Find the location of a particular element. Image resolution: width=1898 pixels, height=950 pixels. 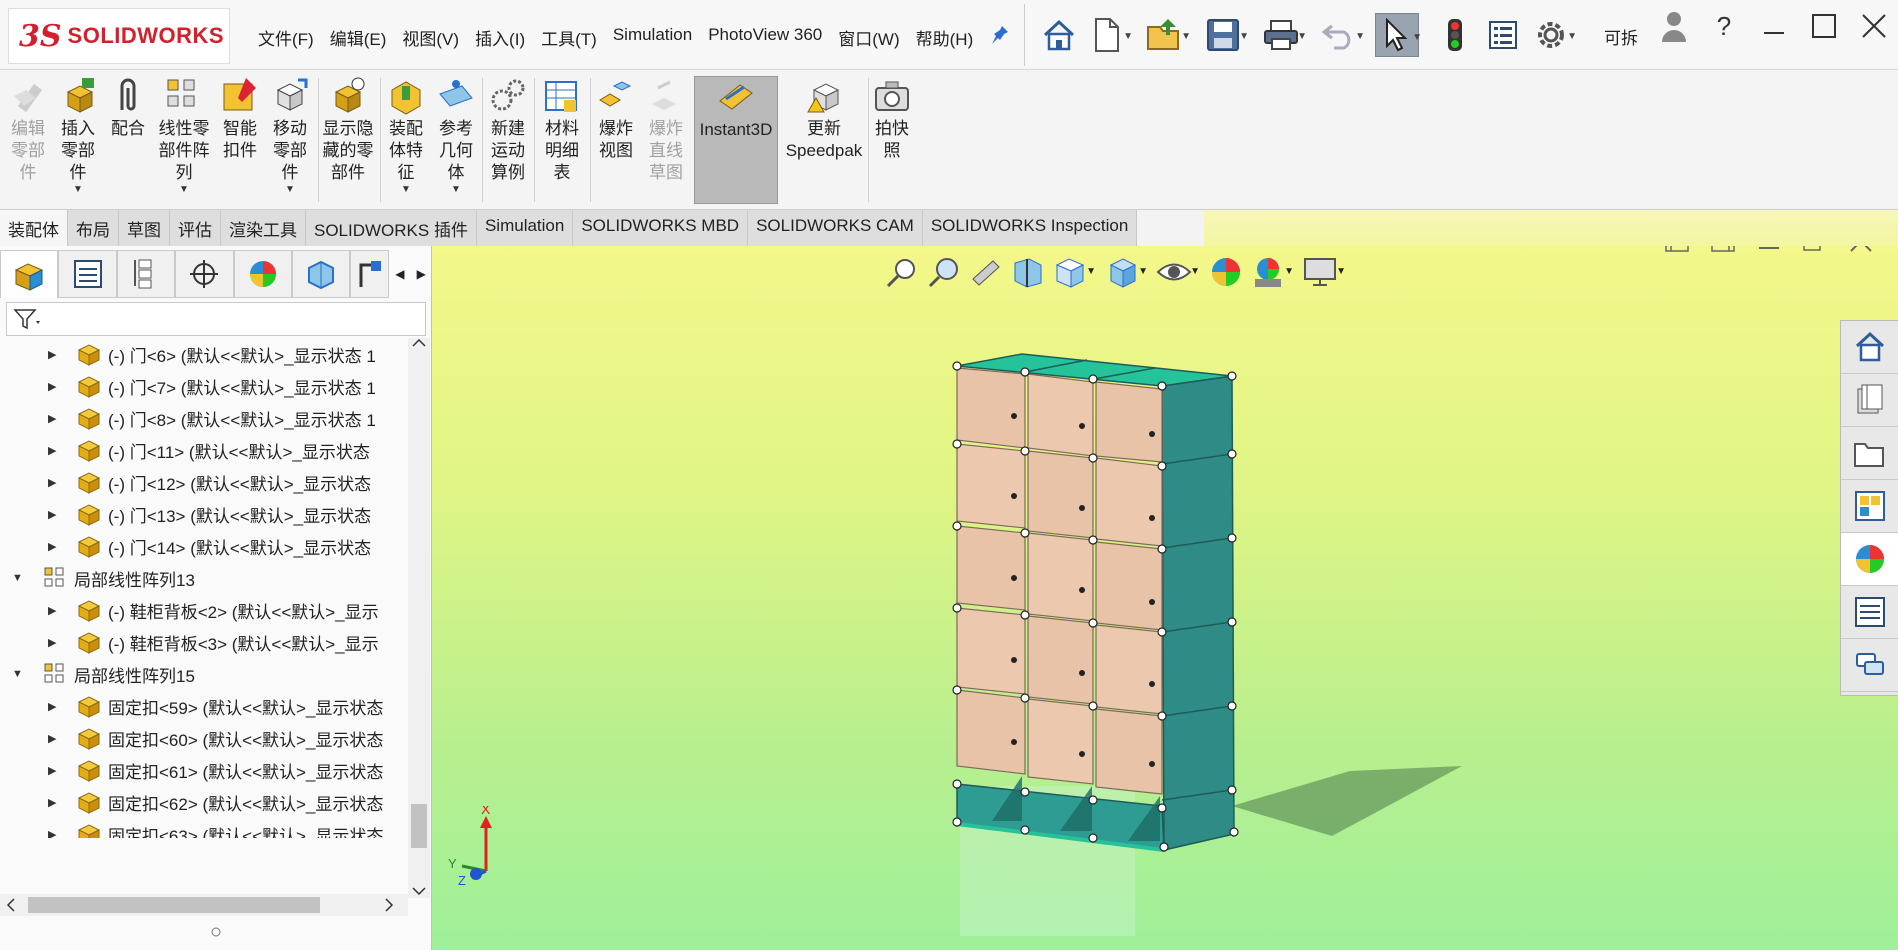

tree-vertical-scrollbar is located at coordinates (419, 618).